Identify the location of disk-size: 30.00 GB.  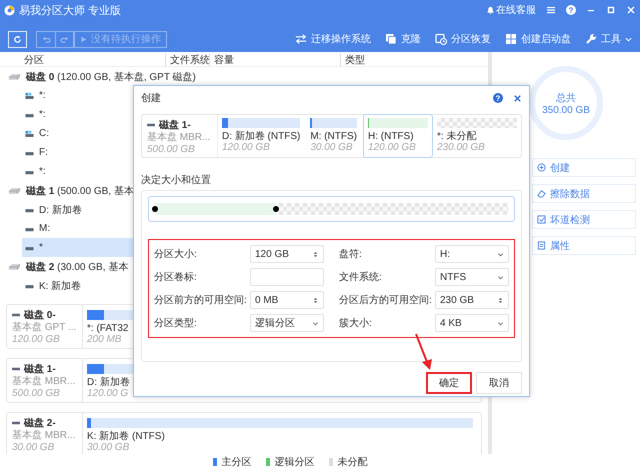
(34, 448).